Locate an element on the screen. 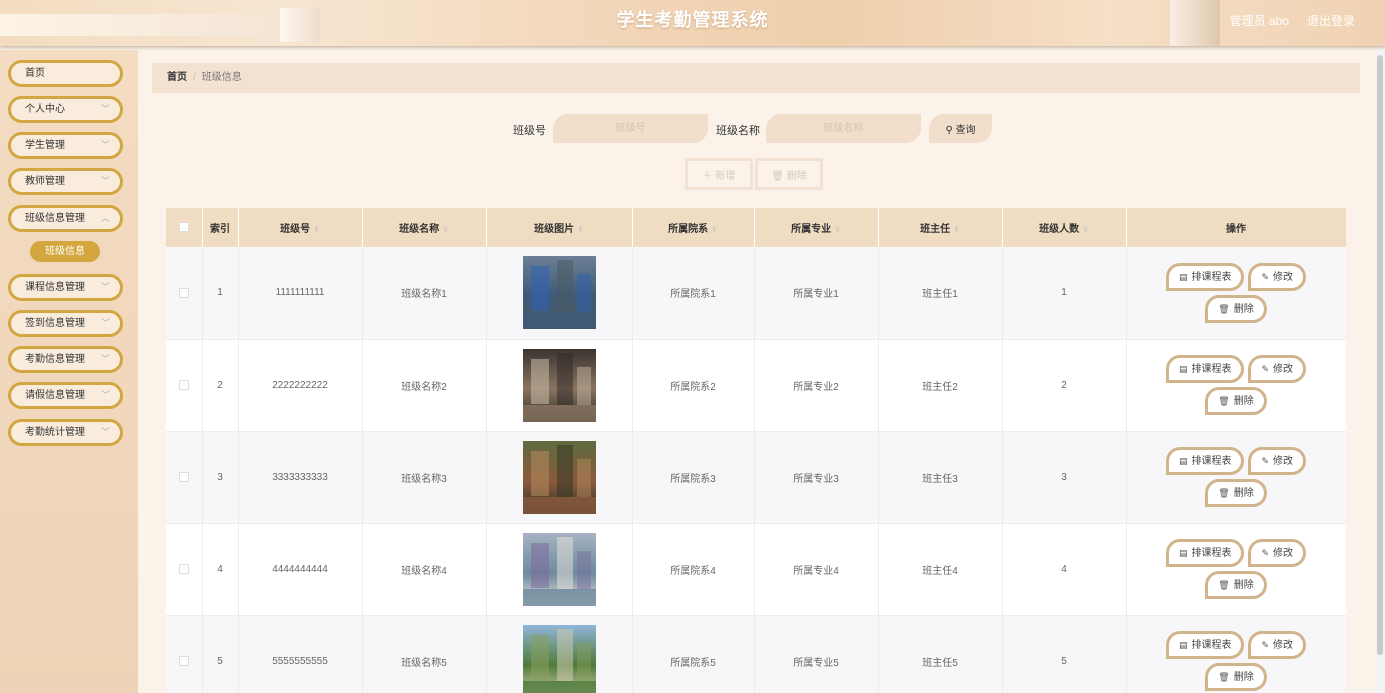 This screenshot has height=693, width=1385. cell-class-image is located at coordinates (559, 569).